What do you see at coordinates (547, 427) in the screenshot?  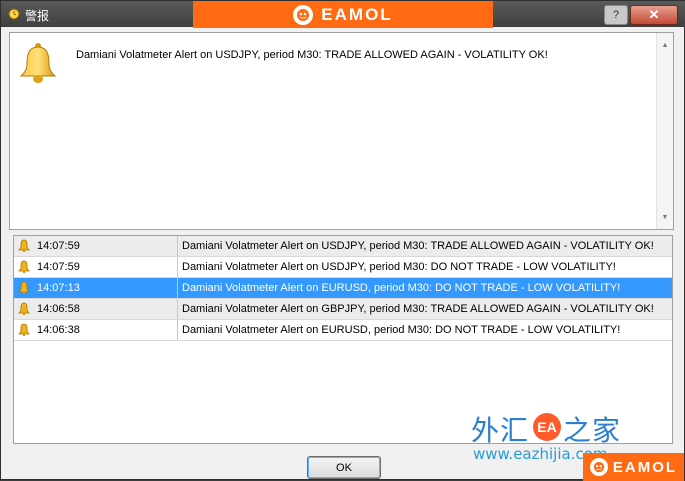 I see `watermark-badge: EA` at bounding box center [547, 427].